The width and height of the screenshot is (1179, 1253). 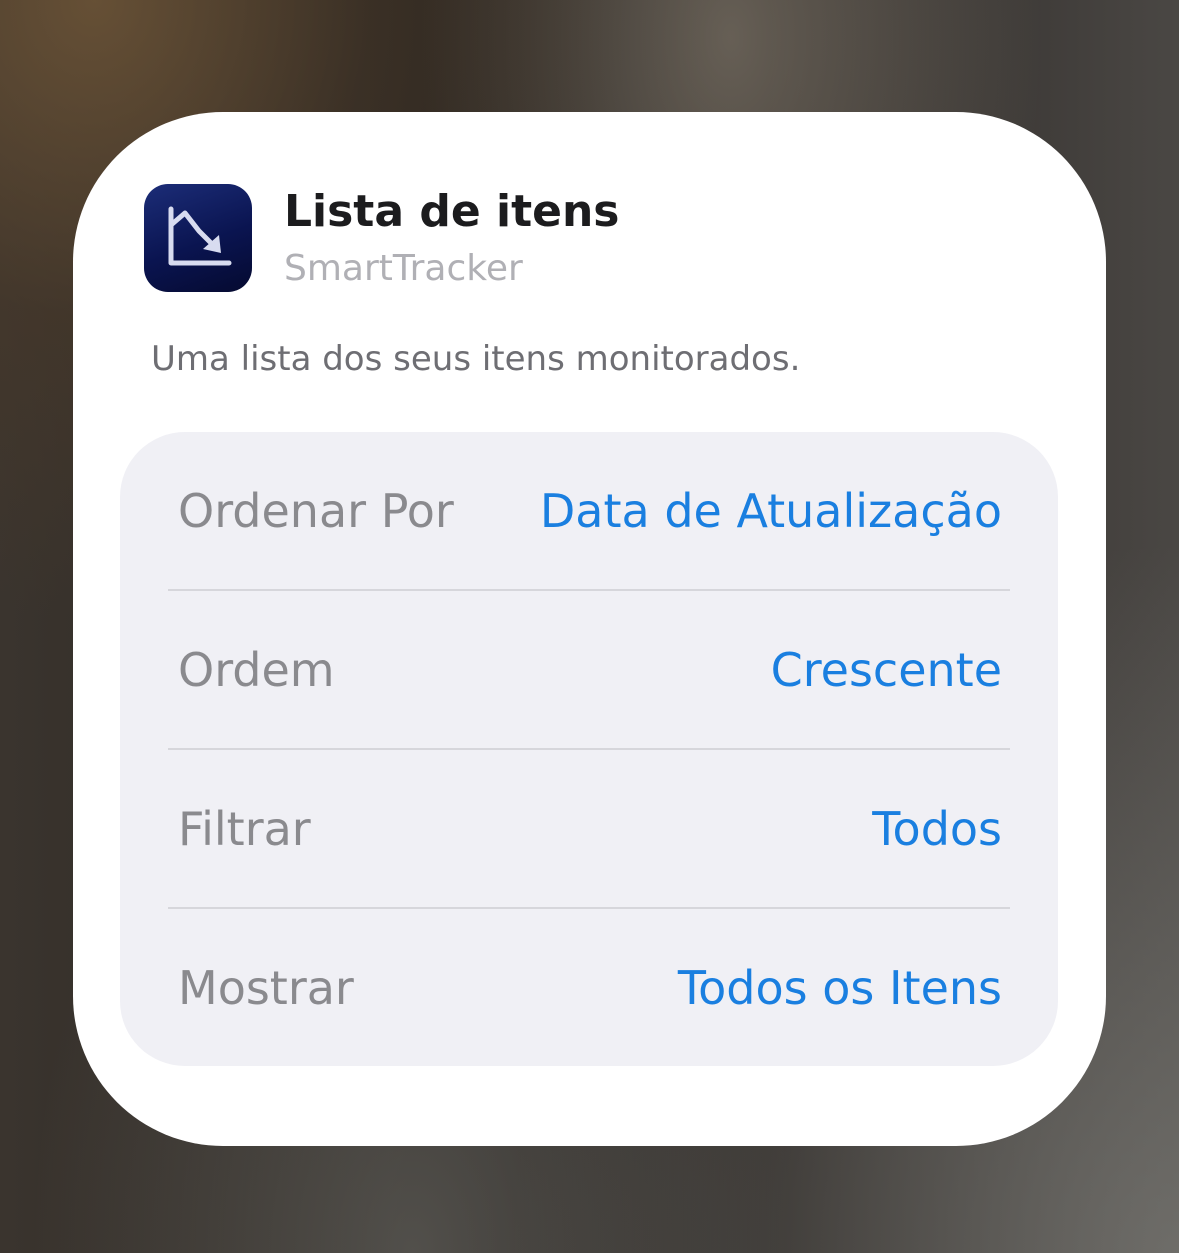 I want to click on setting-row-ordenar-por: Ordenar Por Data de Atualização, so click(x=589, y=511).